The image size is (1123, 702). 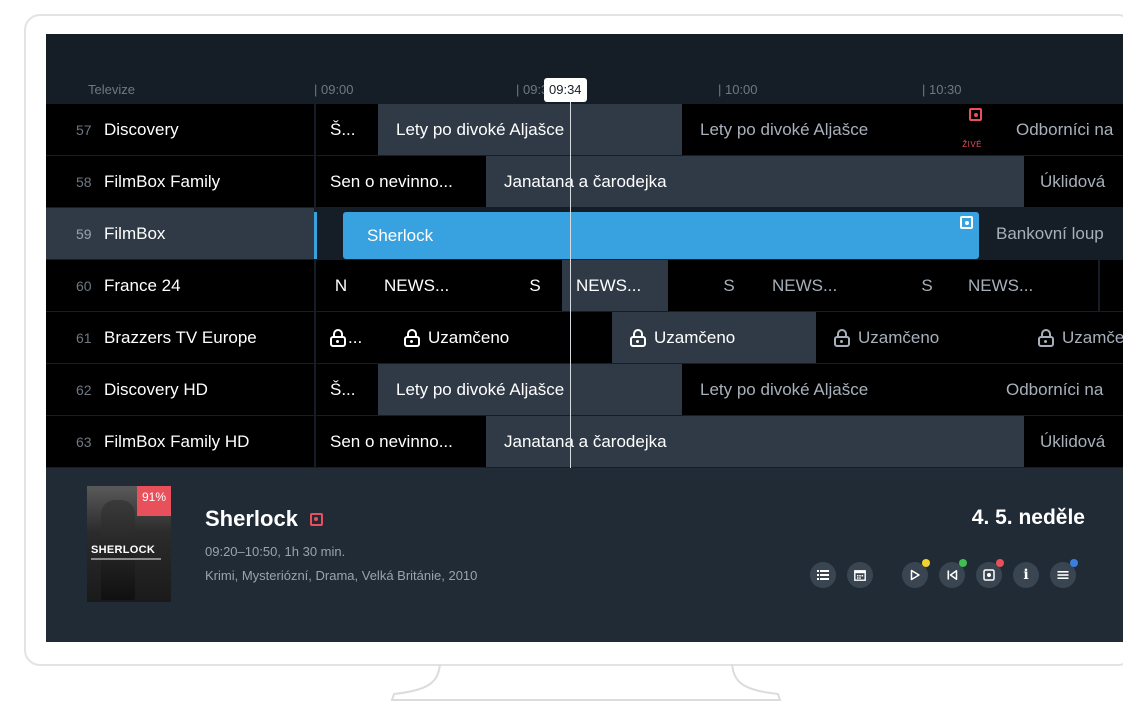 I want to click on program-time: 09:20–10:50, 1h 30 min., so click(x=275, y=551).